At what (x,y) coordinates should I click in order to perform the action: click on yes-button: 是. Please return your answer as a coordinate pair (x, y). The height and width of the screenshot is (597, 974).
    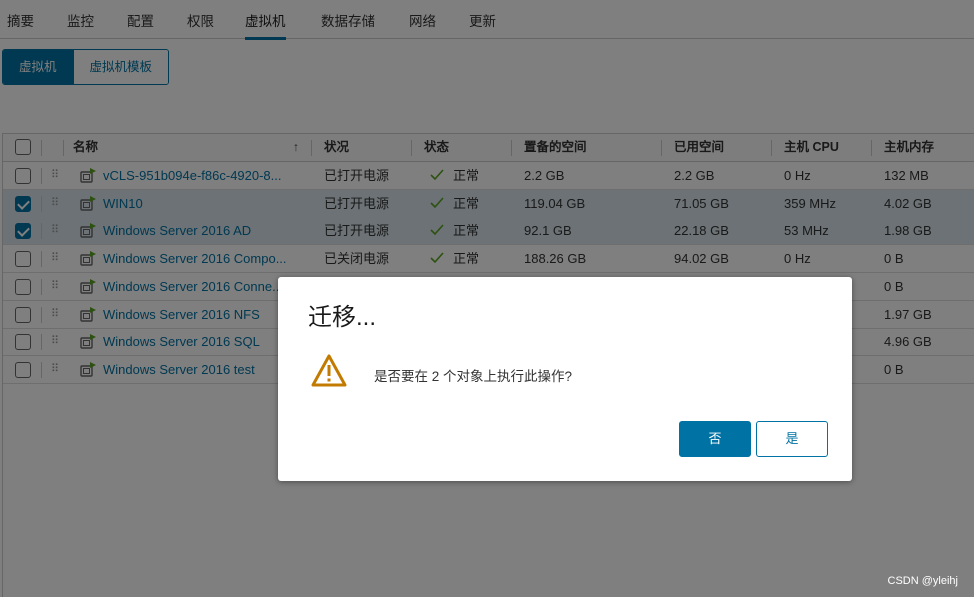
    Looking at the image, I should click on (792, 439).